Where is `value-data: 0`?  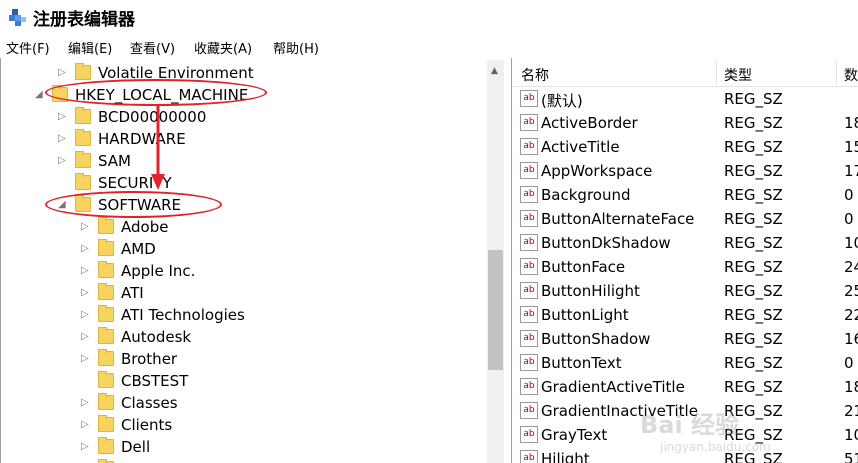
value-data: 0 is located at coordinates (849, 195).